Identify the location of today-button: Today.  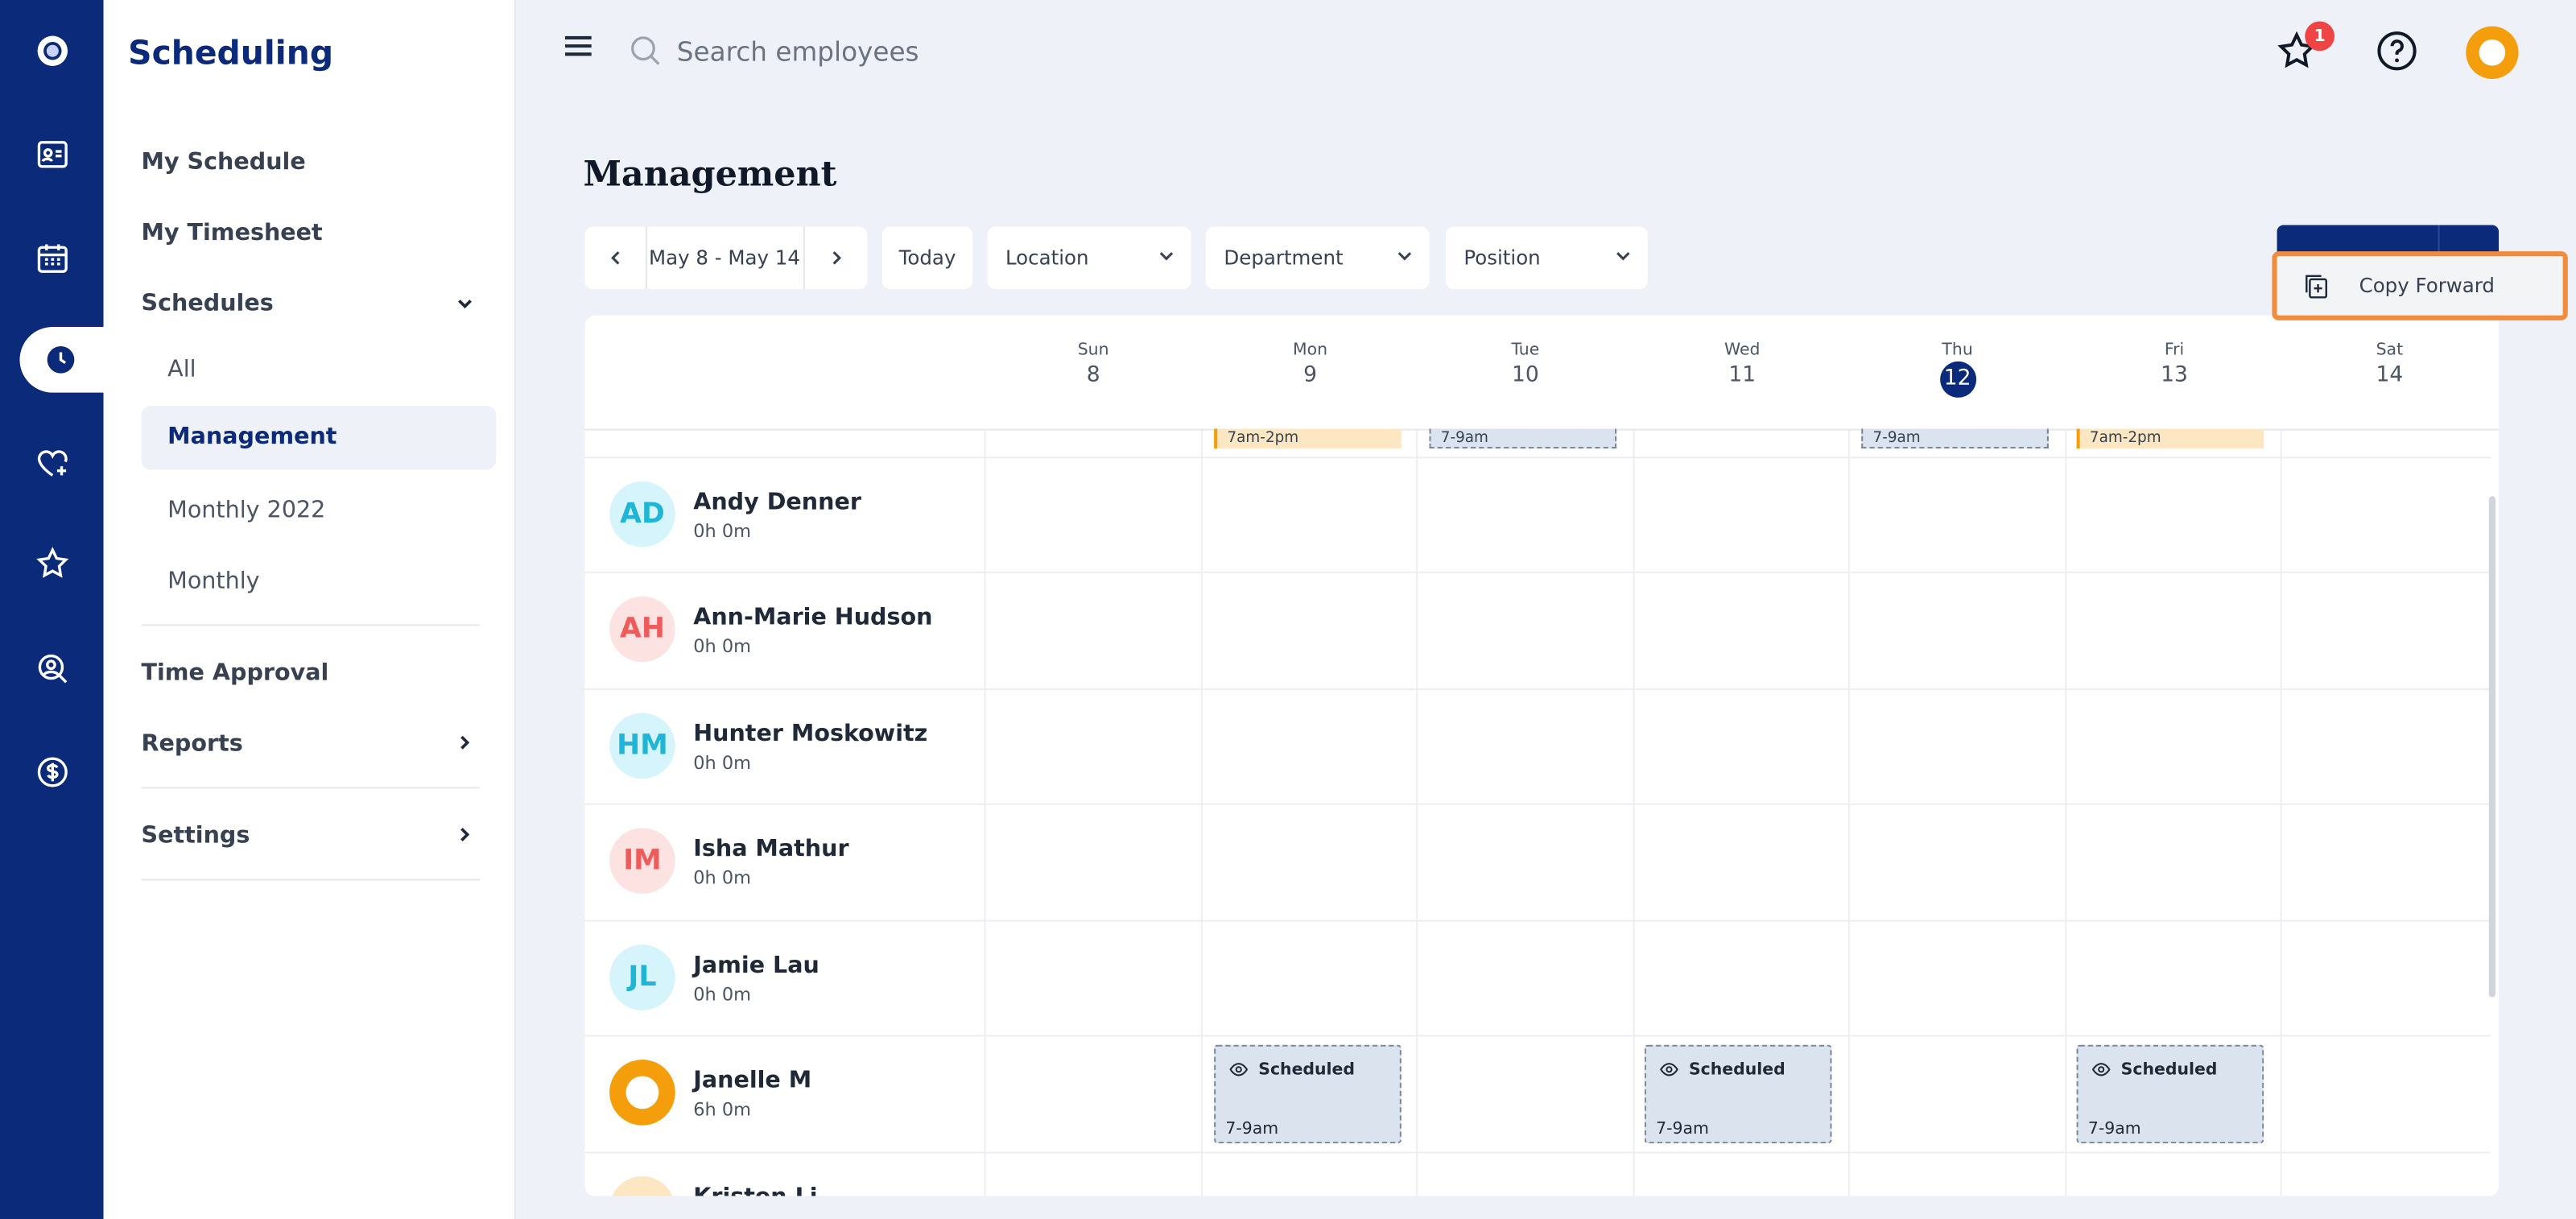
(927, 258).